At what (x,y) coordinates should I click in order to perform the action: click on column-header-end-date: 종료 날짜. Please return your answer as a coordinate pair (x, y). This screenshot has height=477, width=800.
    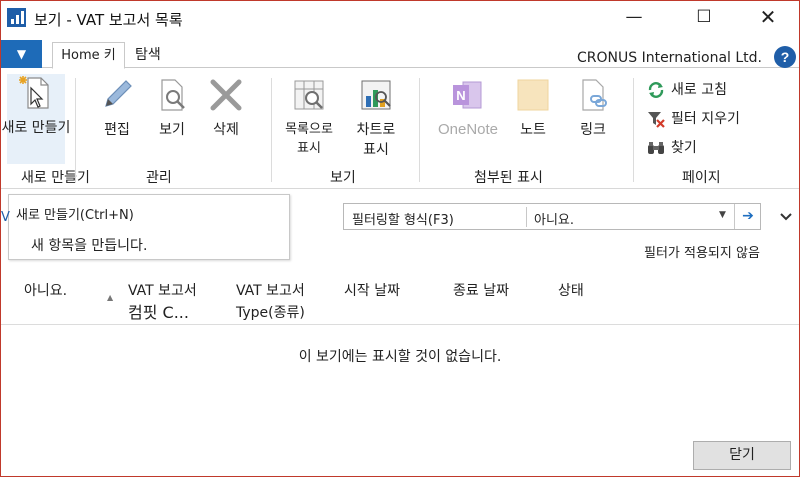
    Looking at the image, I should click on (481, 291).